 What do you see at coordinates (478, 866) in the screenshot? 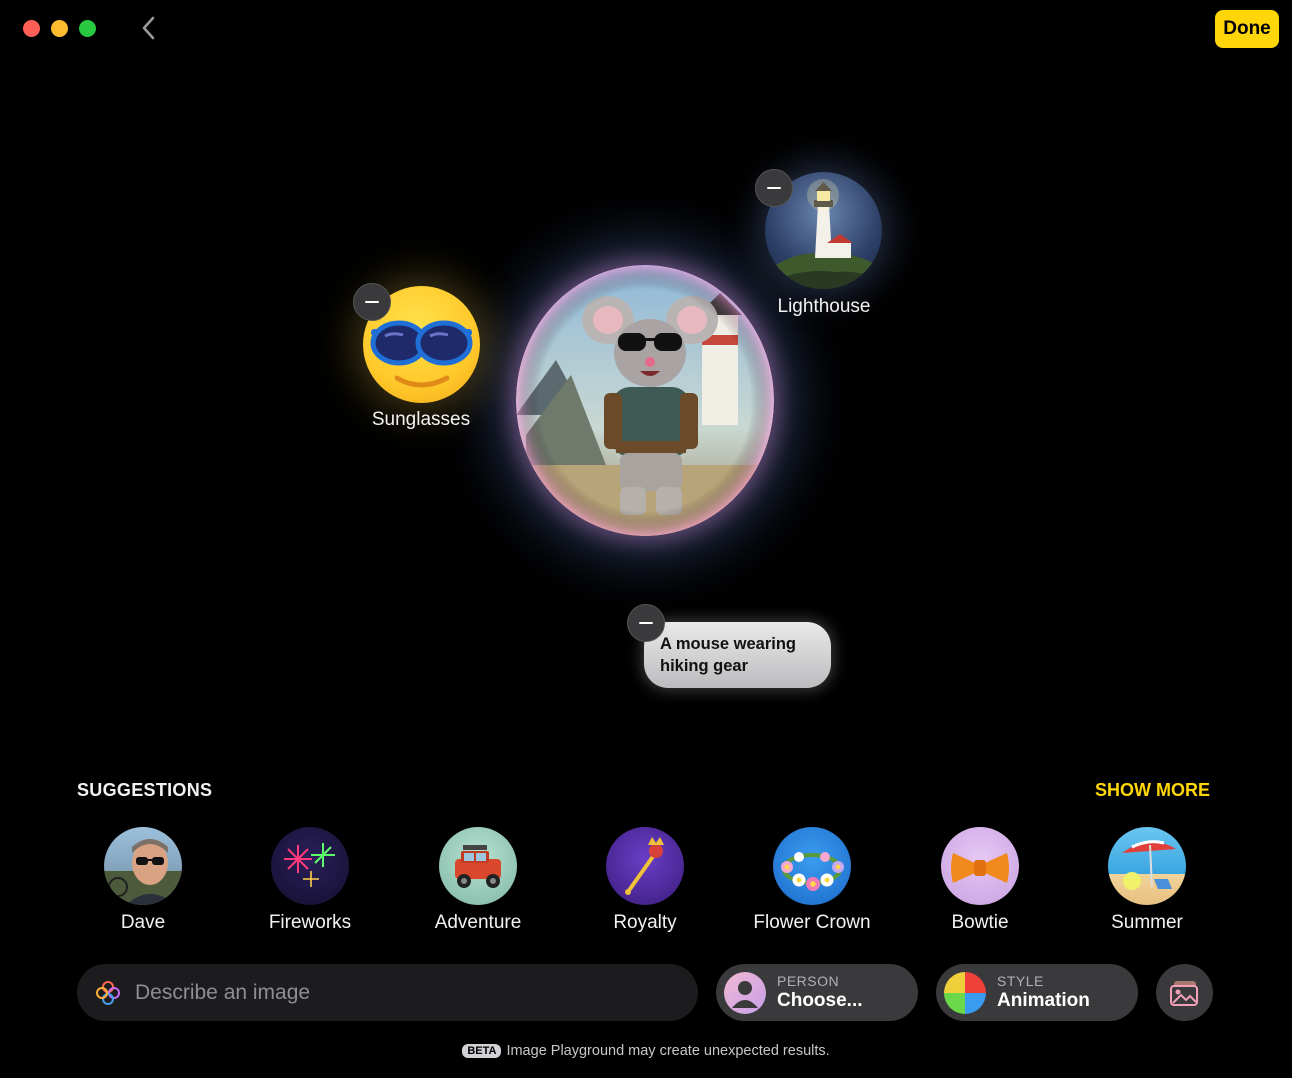
I see `offroad-truck-icon` at bounding box center [478, 866].